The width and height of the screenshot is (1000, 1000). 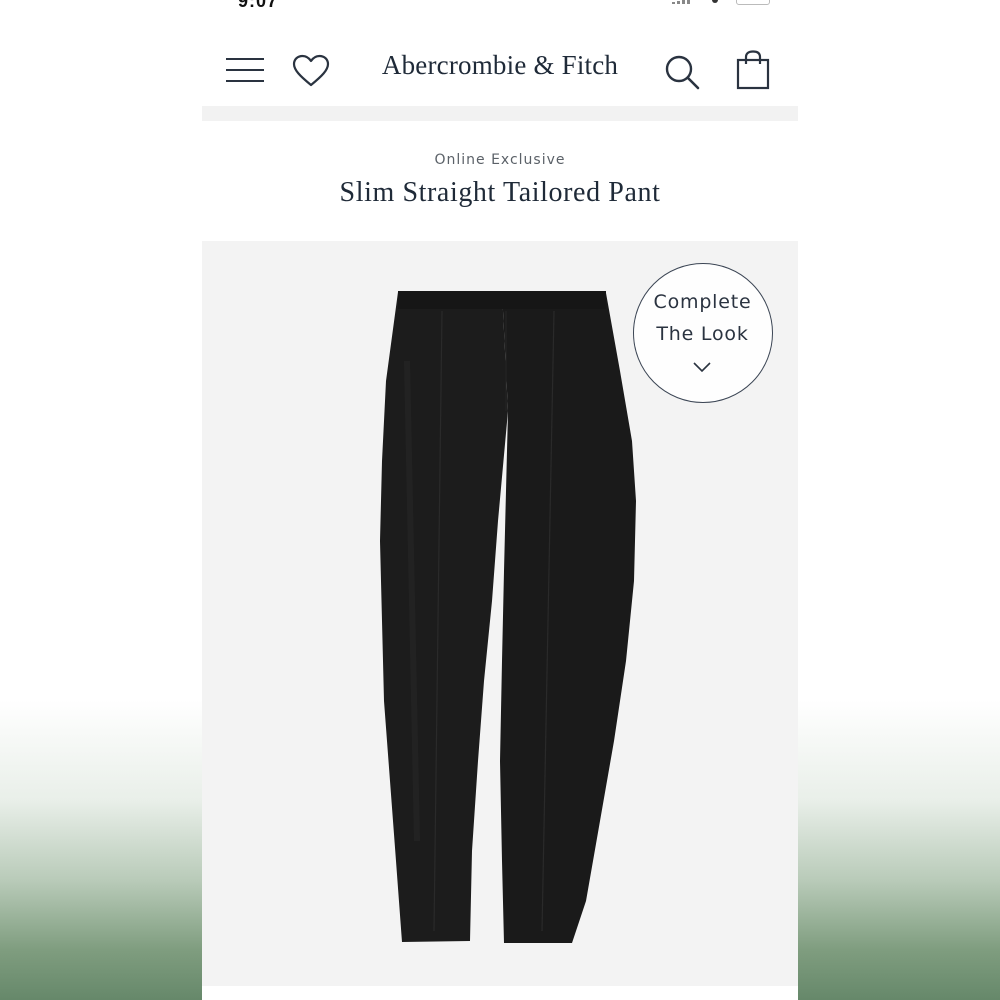 What do you see at coordinates (683, 2) in the screenshot?
I see `signal-icon` at bounding box center [683, 2].